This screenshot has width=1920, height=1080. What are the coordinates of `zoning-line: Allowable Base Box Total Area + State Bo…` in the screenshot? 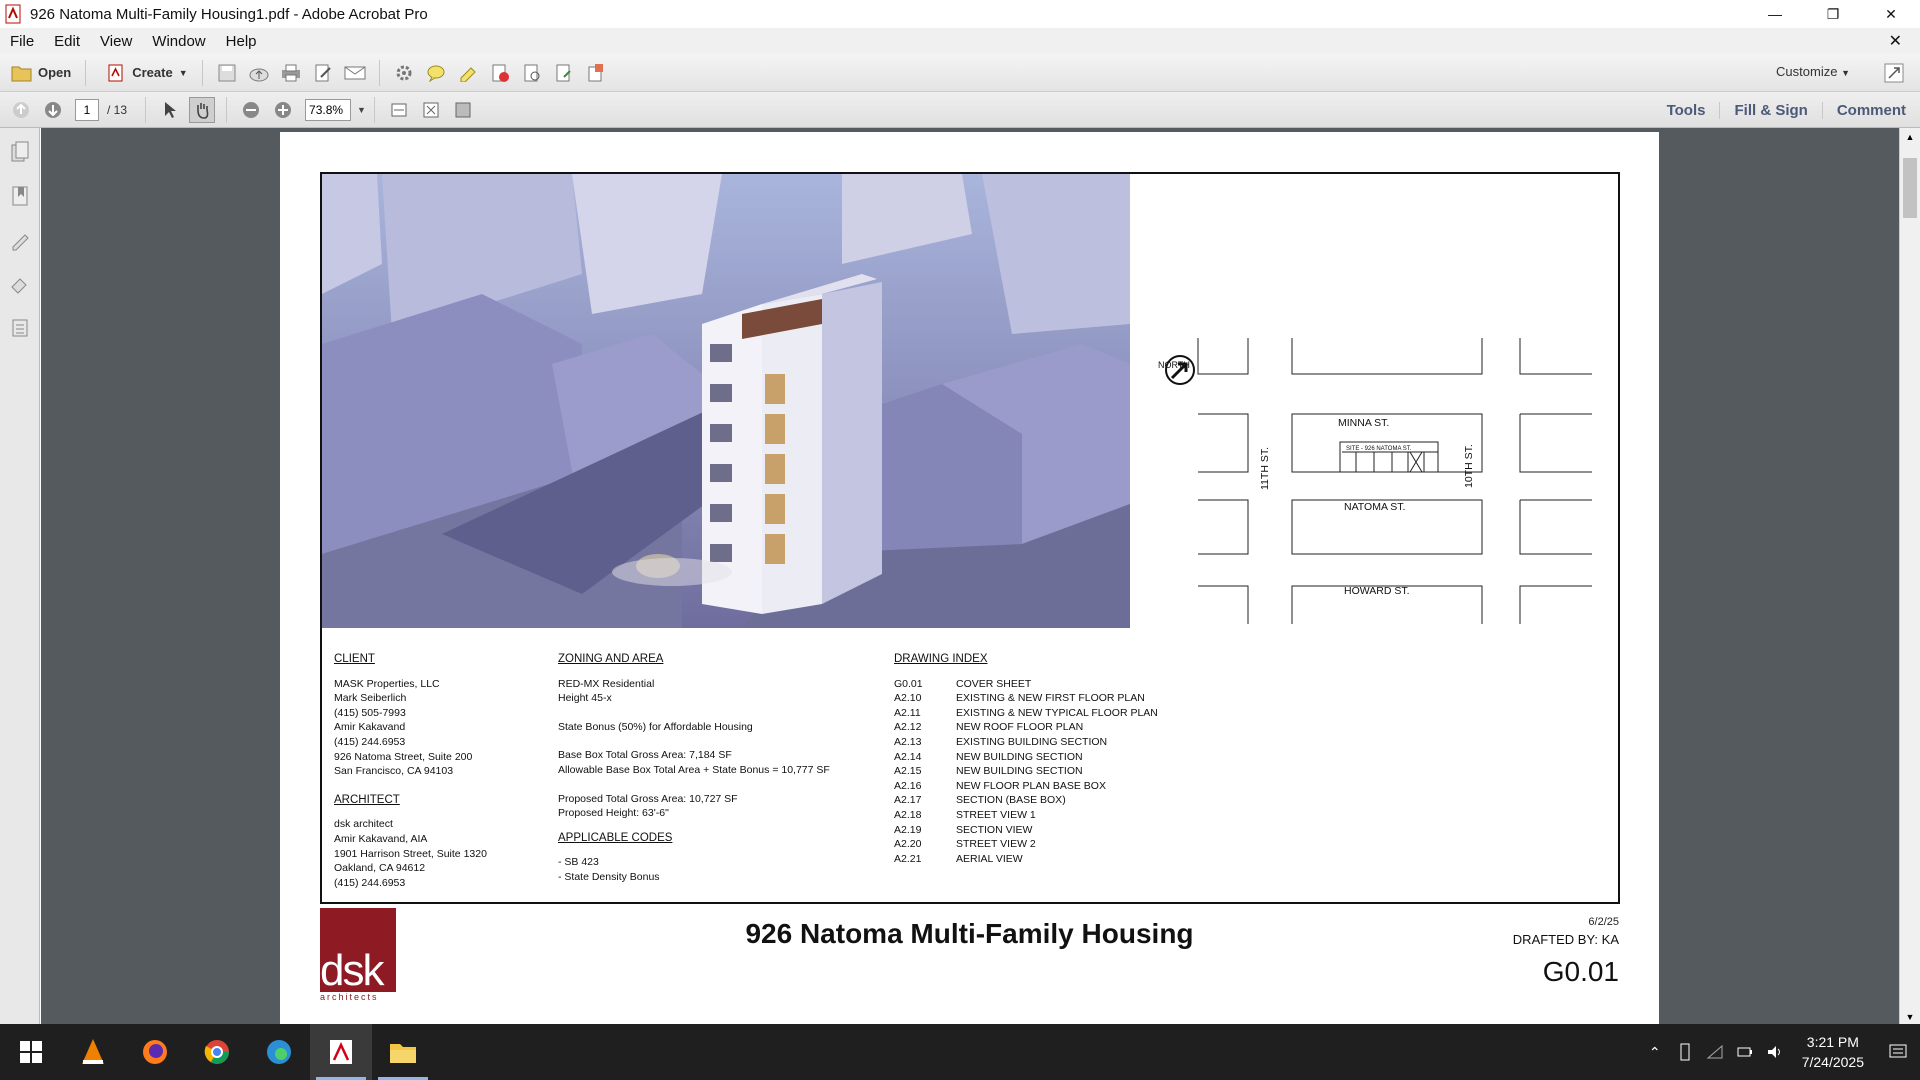 It's located at (694, 769).